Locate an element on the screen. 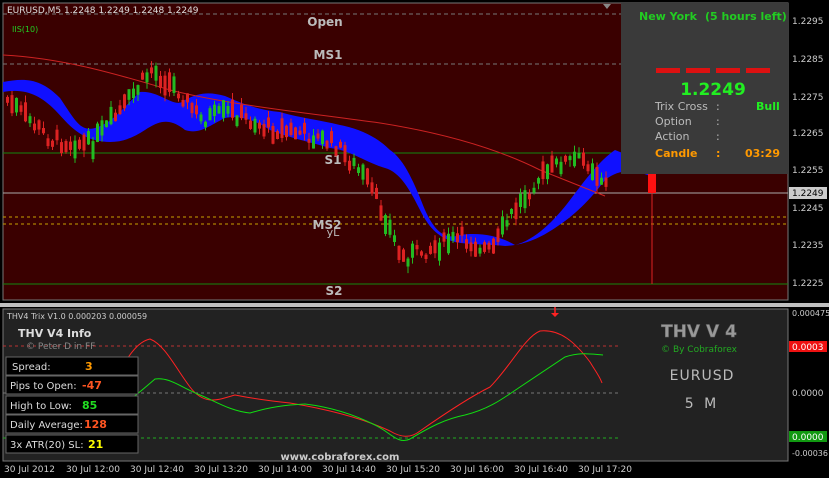  stat-label-high-to-low: High to Low: is located at coordinates (41, 406).